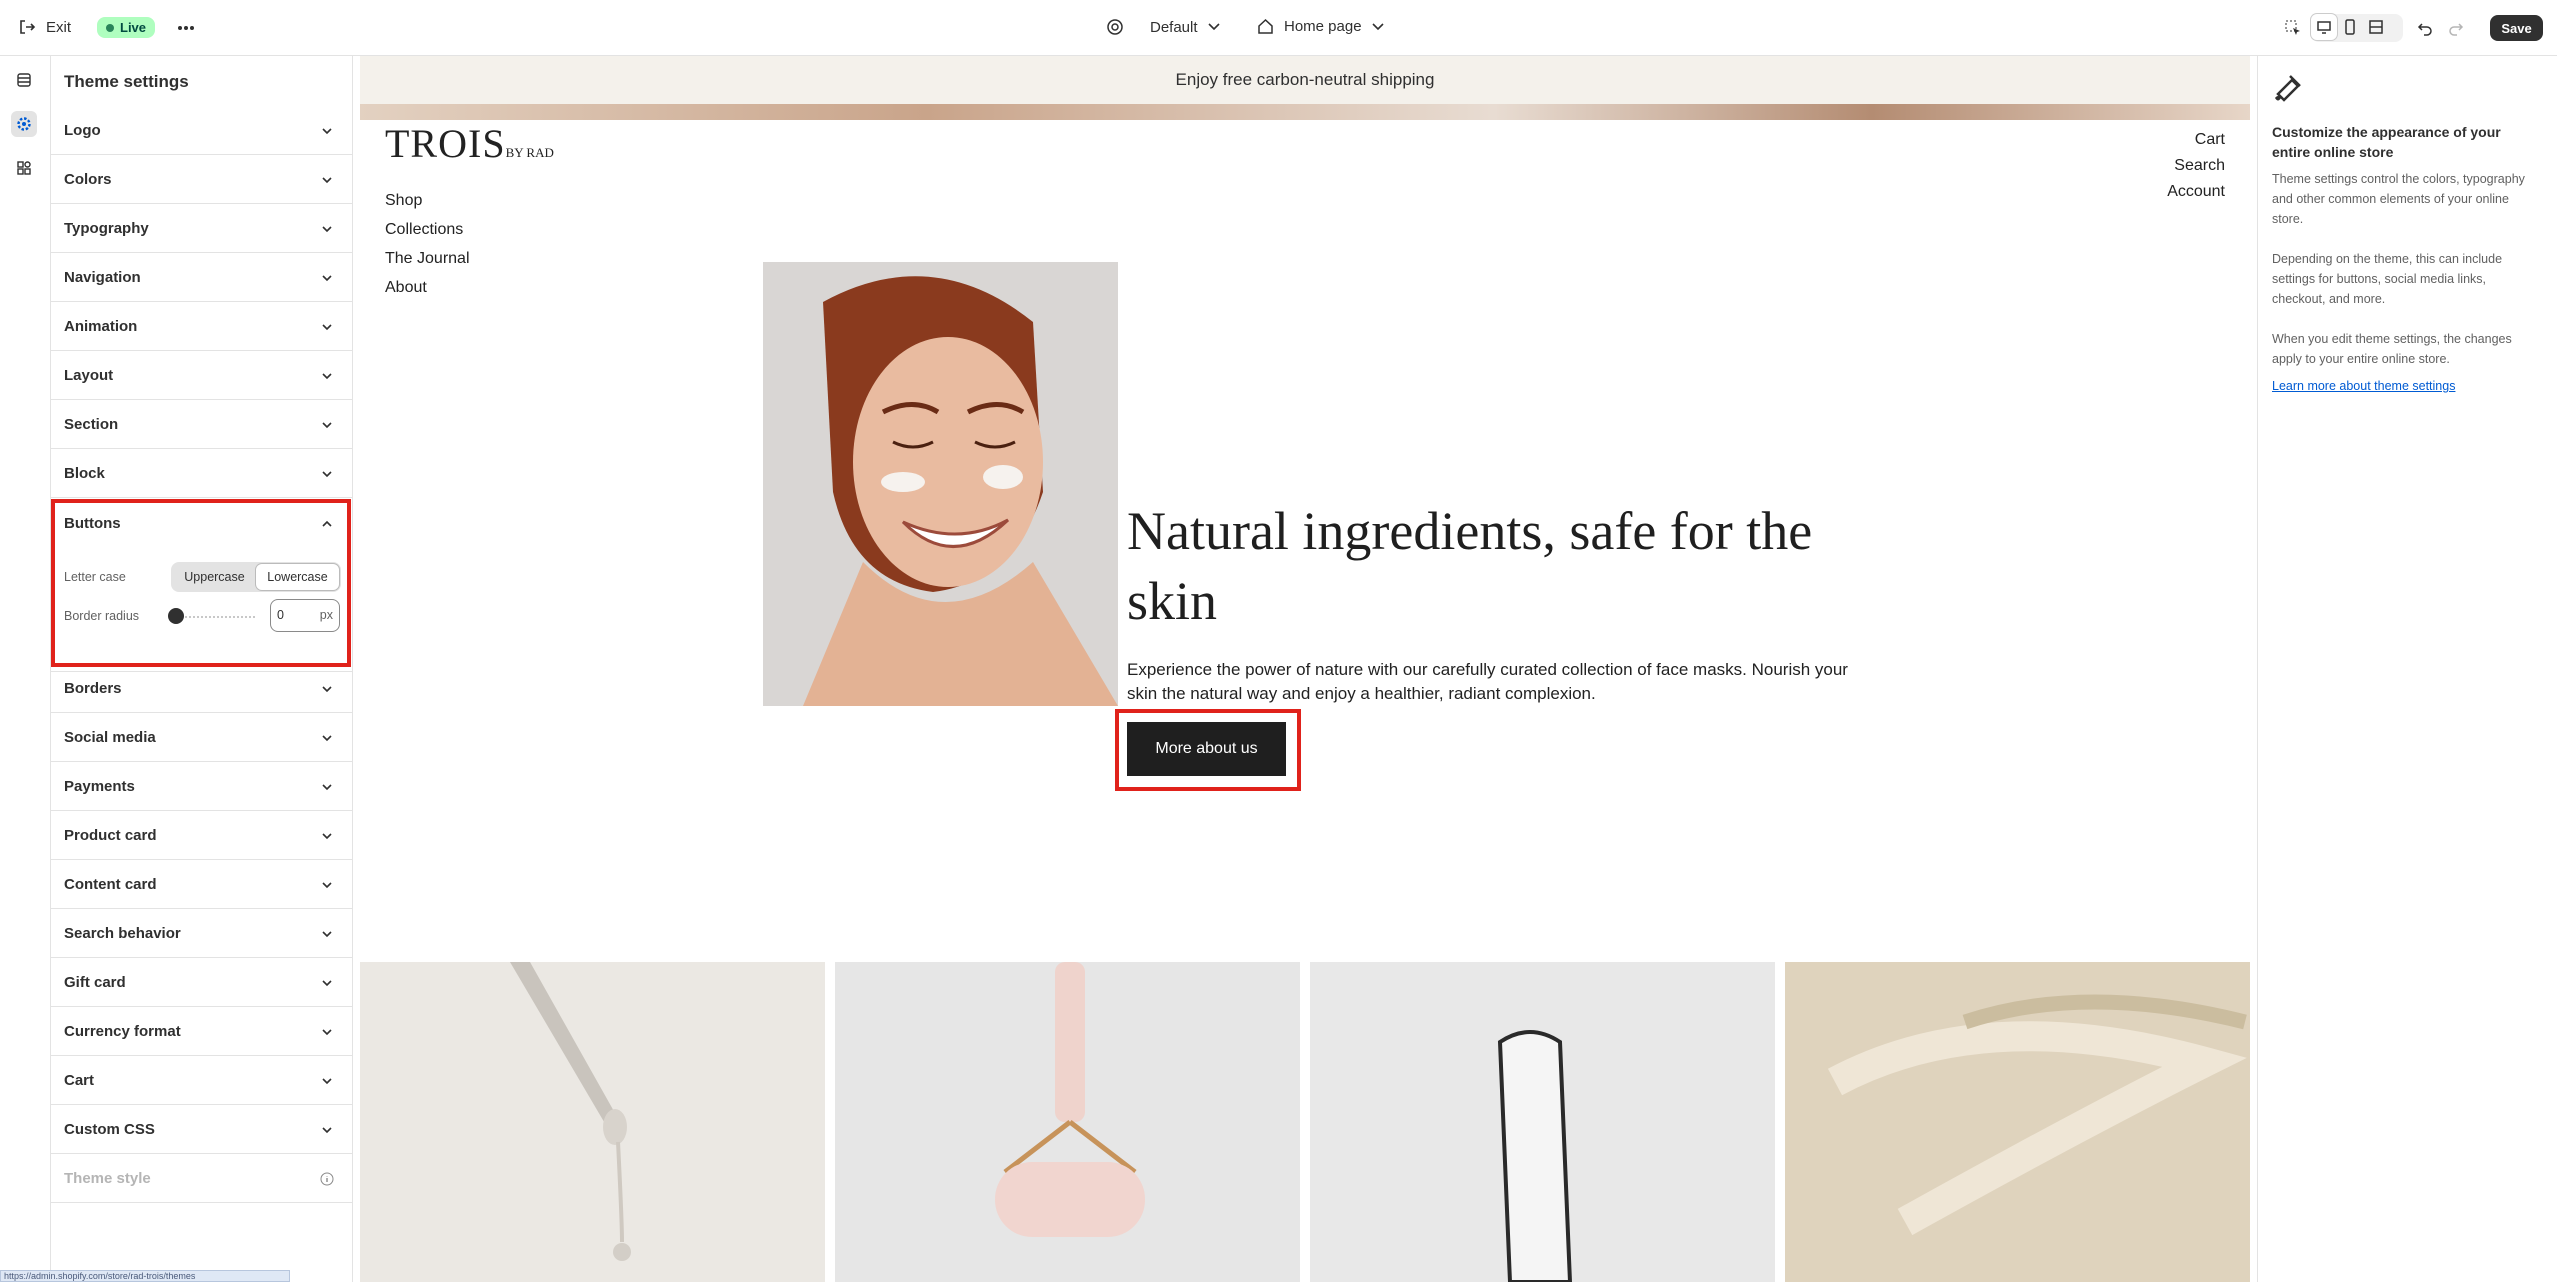 The height and width of the screenshot is (1282, 2557). Describe the element at coordinates (201, 737) in the screenshot. I see `accordion-social-media: Social media` at that location.